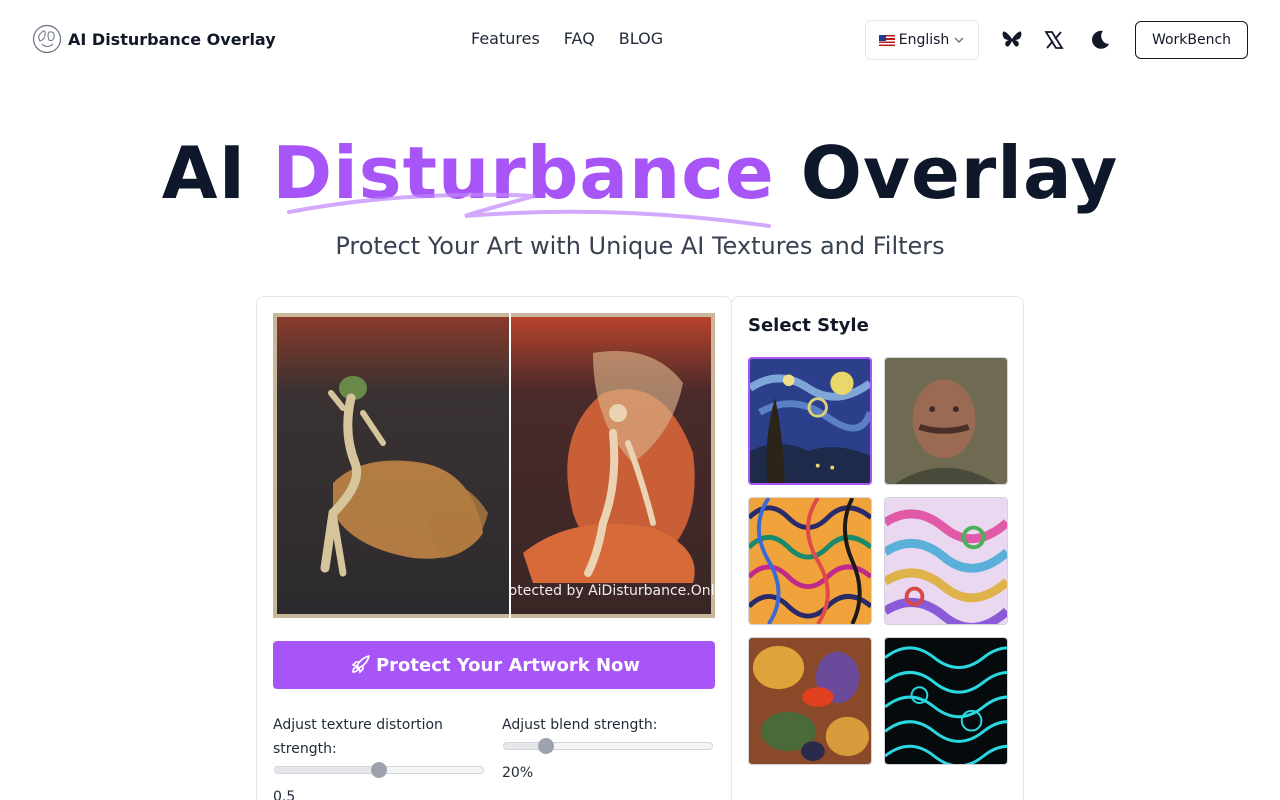 The height and width of the screenshot is (800, 1280). Describe the element at coordinates (1100, 40) in the screenshot. I see `moon-icon` at that location.